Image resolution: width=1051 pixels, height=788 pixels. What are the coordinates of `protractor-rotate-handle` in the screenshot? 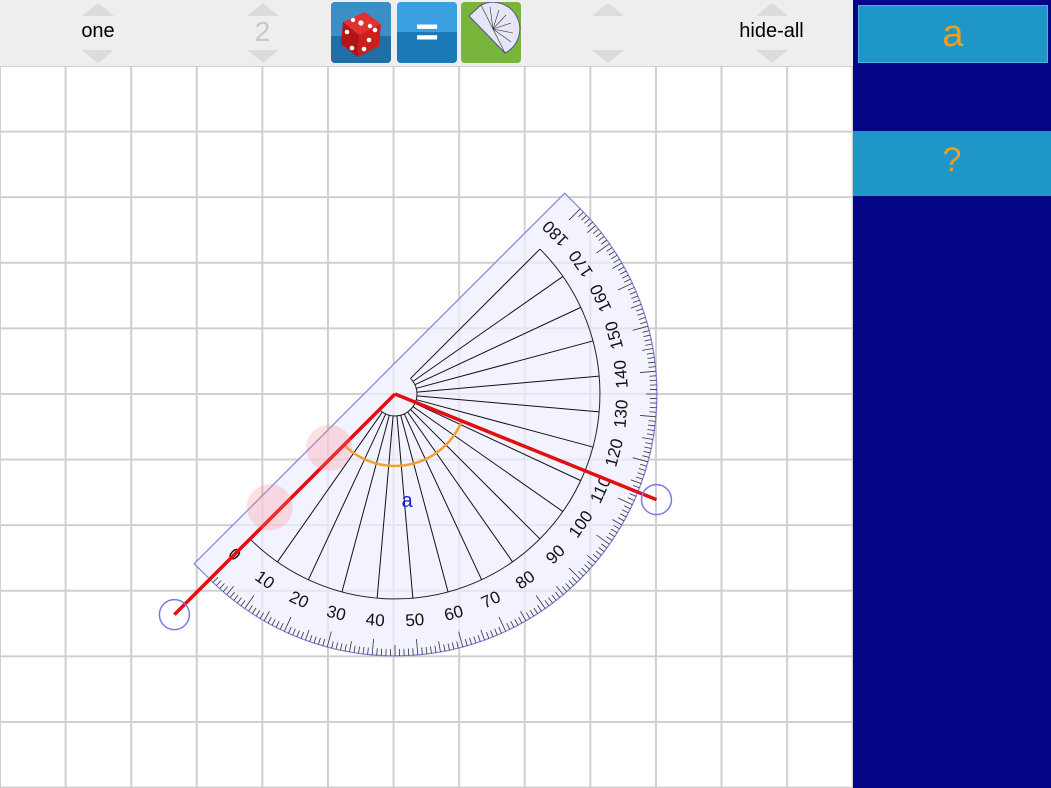 It's located at (329, 447).